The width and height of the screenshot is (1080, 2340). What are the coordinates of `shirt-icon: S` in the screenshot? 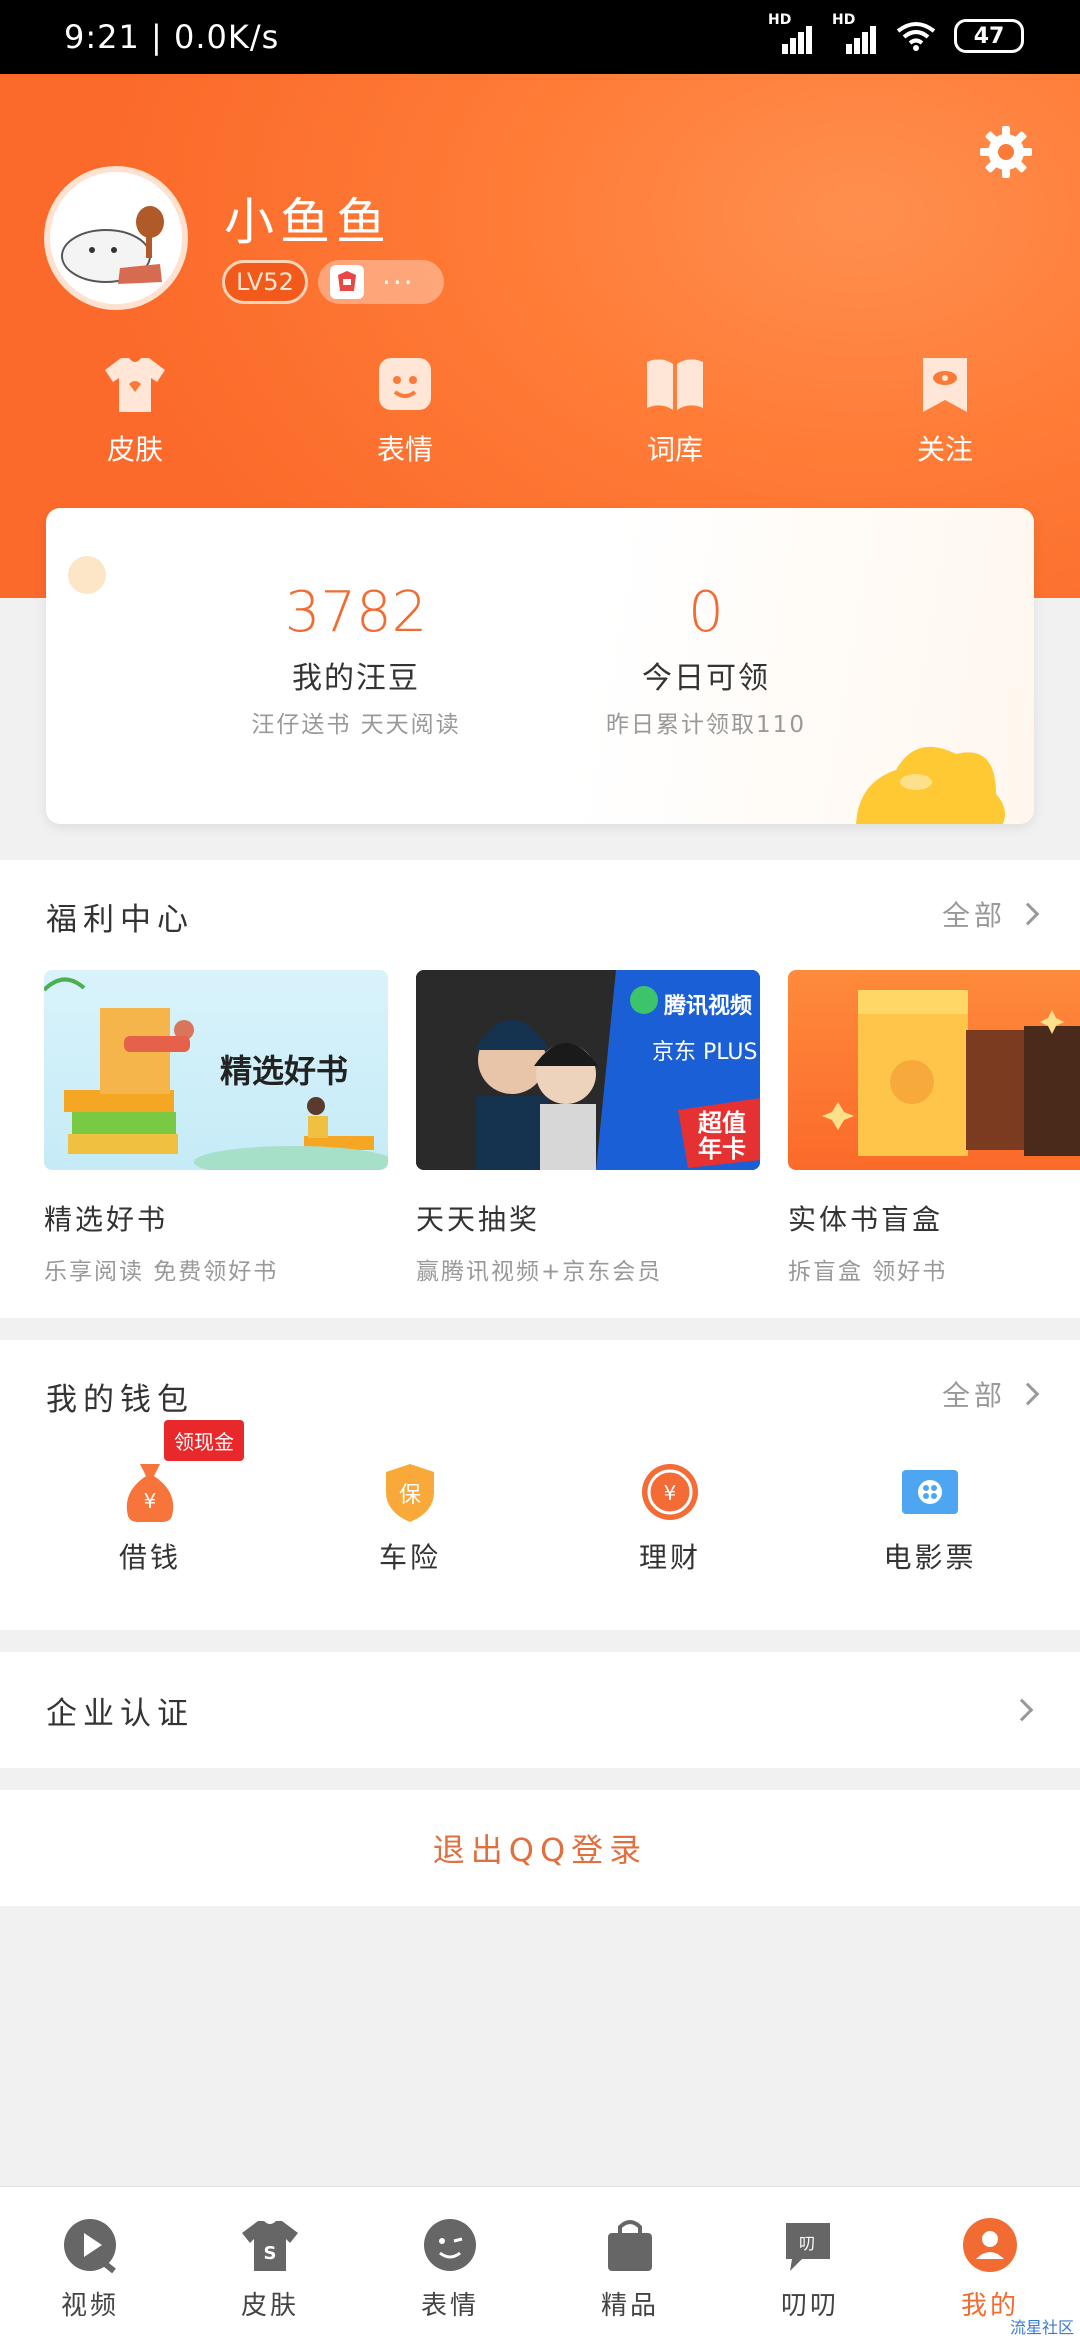 It's located at (270, 2246).